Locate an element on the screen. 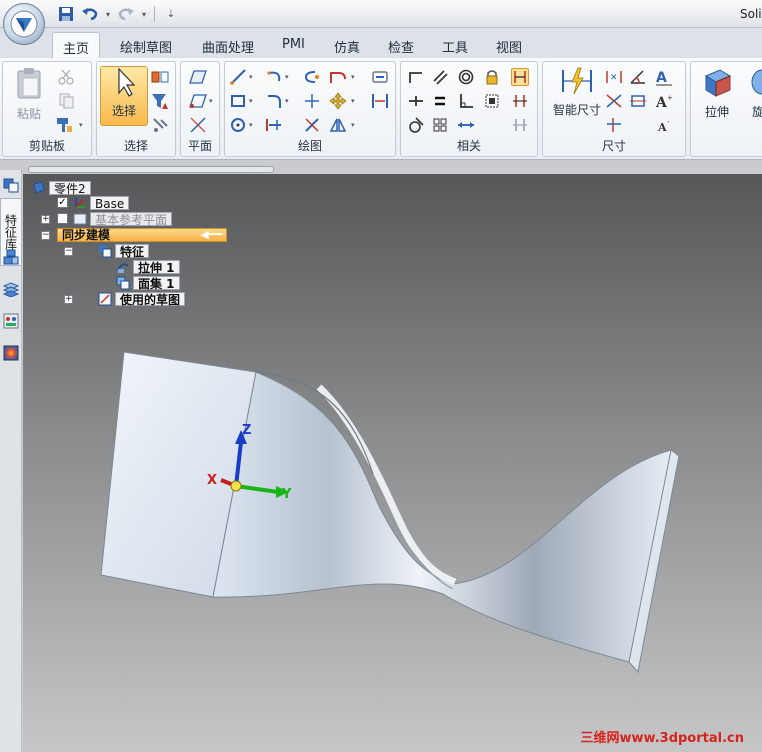 The height and width of the screenshot is (752, 762). curve-dropdown-icon: ▾ is located at coordinates (354, 77).